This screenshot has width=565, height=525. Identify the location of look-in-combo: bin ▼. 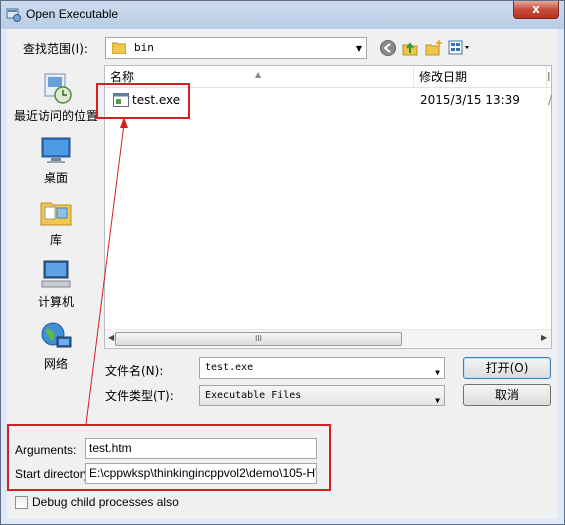
(236, 48).